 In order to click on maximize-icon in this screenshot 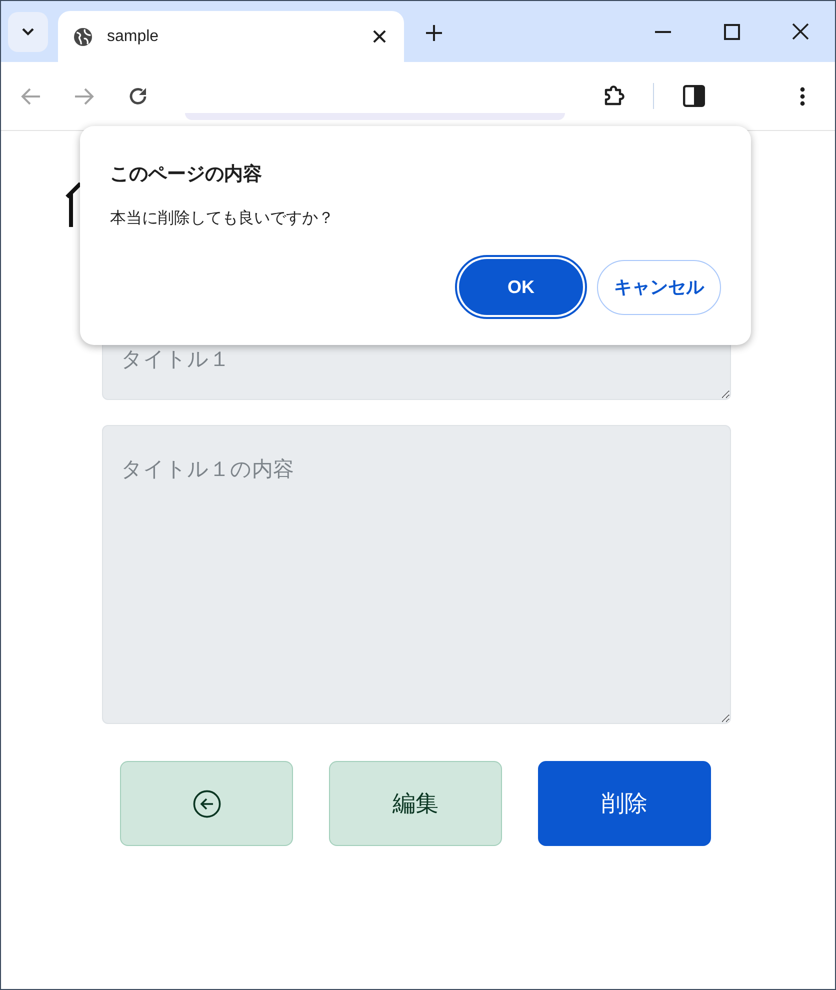, I will do `click(732, 32)`.